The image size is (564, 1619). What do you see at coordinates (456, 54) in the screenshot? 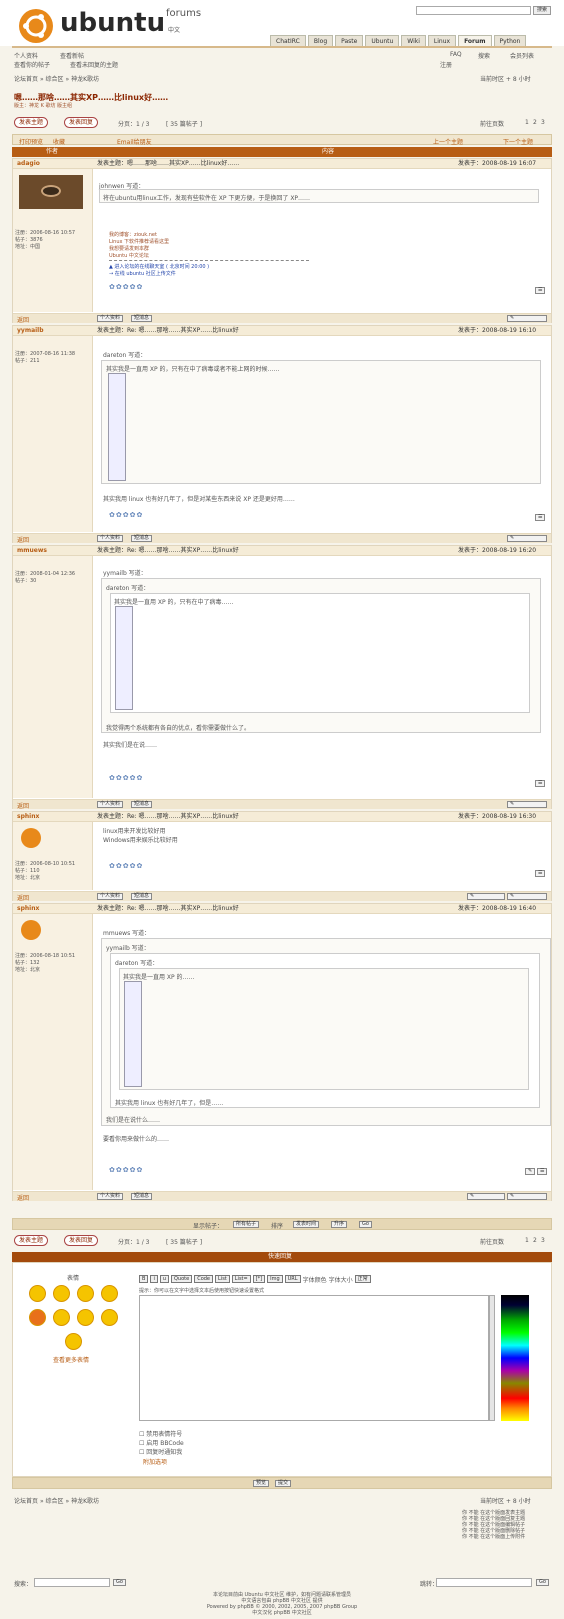
I see `faq-link: FAQ` at bounding box center [456, 54].